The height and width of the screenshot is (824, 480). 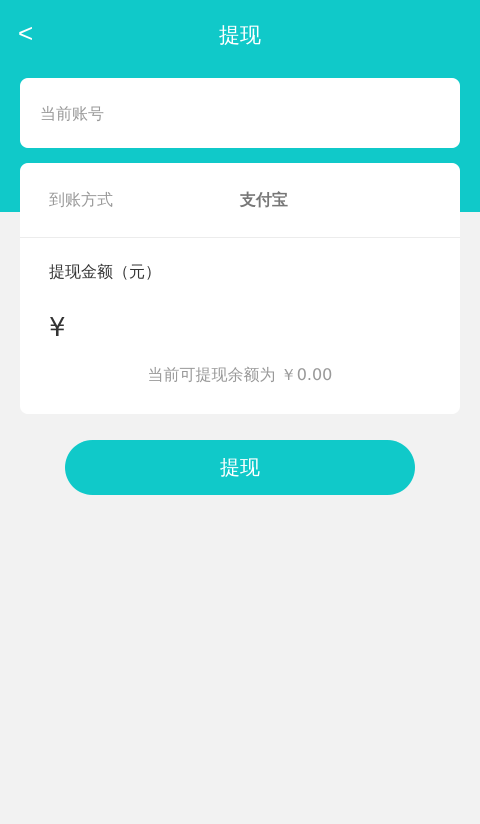 I want to click on withdraw-button: 提现, so click(x=240, y=467).